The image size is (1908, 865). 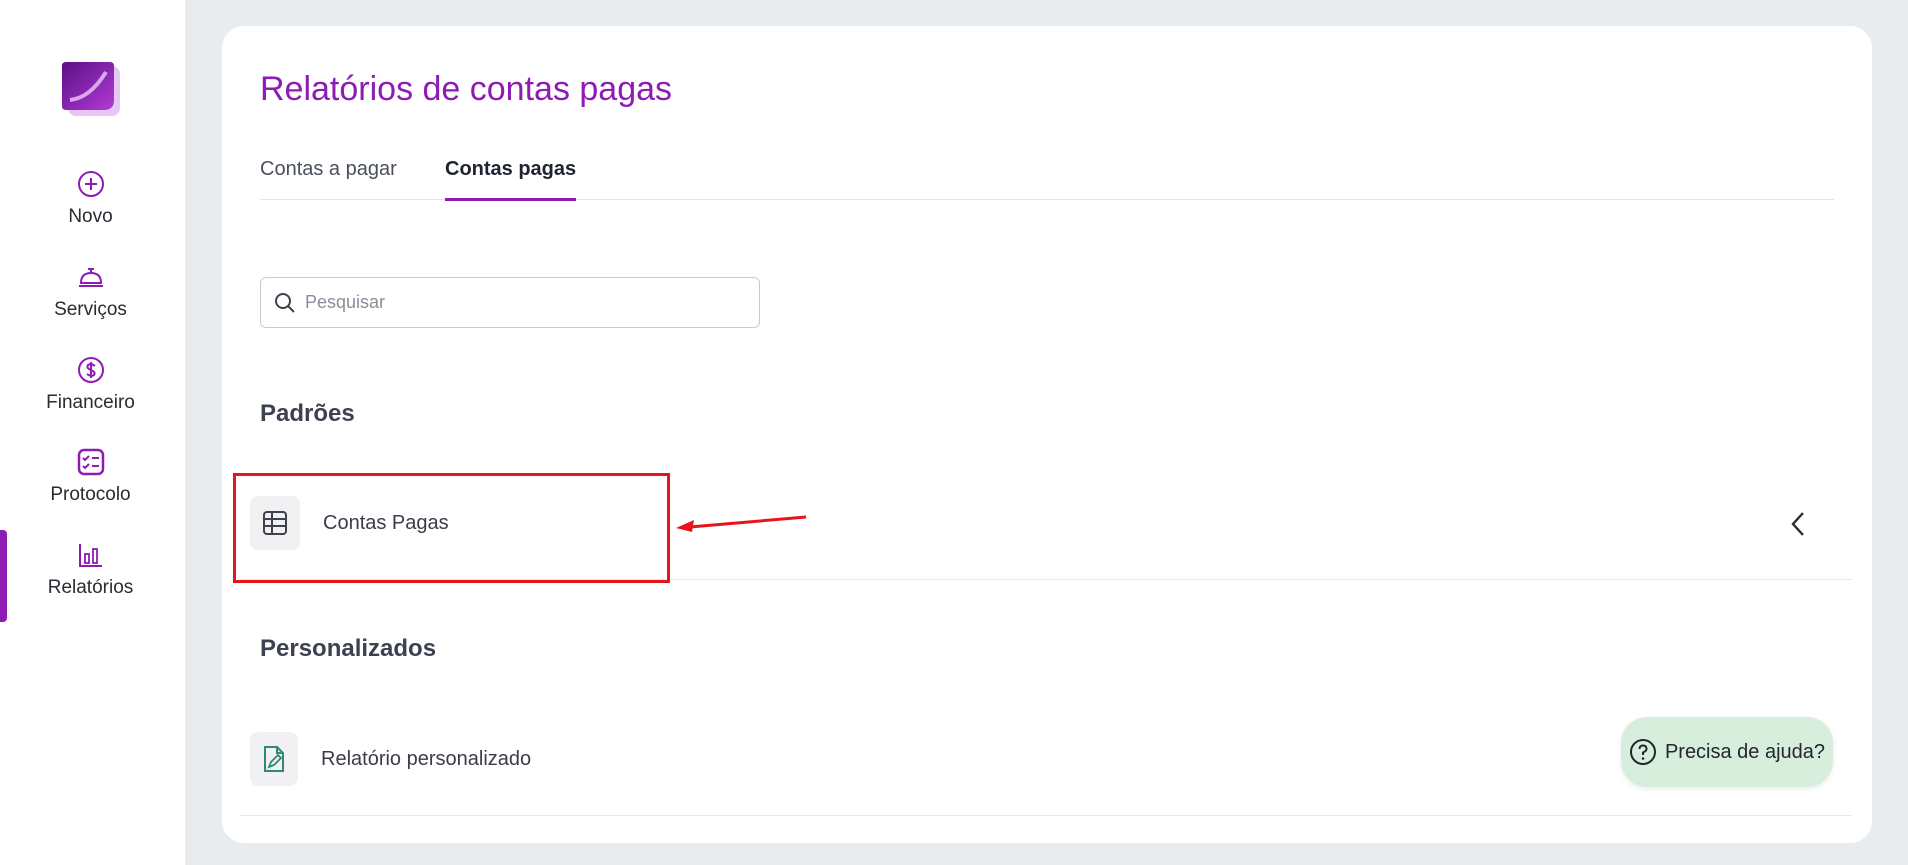 What do you see at coordinates (348, 648) in the screenshot?
I see `section-title-personalizados: Personalizados` at bounding box center [348, 648].